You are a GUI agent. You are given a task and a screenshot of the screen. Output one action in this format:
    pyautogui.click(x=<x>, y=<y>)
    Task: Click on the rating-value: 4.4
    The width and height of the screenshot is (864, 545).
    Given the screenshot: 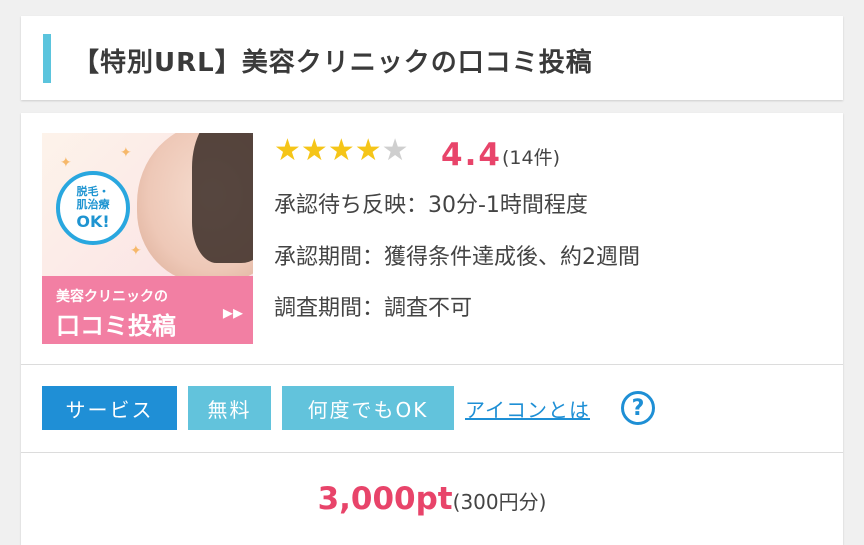 What is the action you would take?
    pyautogui.click(x=471, y=155)
    